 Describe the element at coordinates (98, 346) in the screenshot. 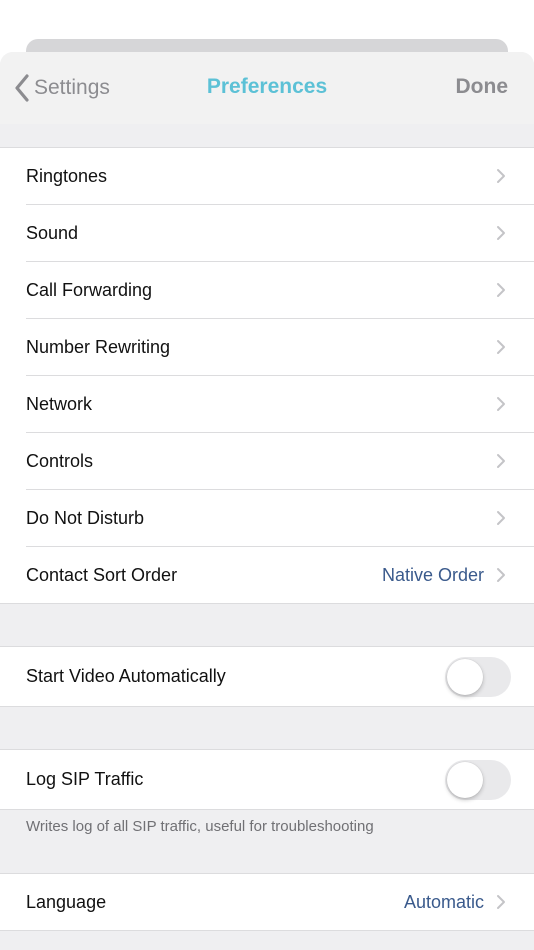

I see `row-label: Number Rewriting` at that location.